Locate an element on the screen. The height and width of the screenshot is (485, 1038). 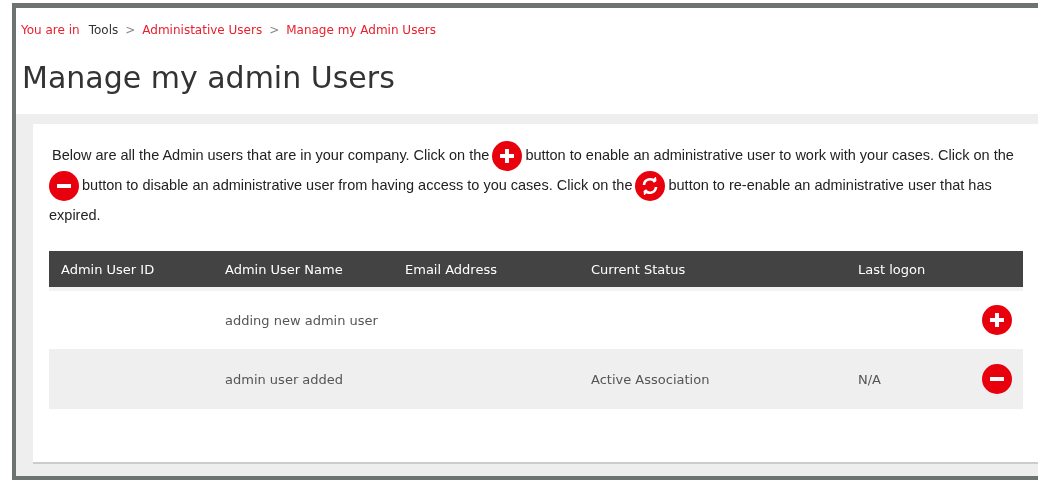
breadcrumb-link: Tools is located at coordinates (103, 30).